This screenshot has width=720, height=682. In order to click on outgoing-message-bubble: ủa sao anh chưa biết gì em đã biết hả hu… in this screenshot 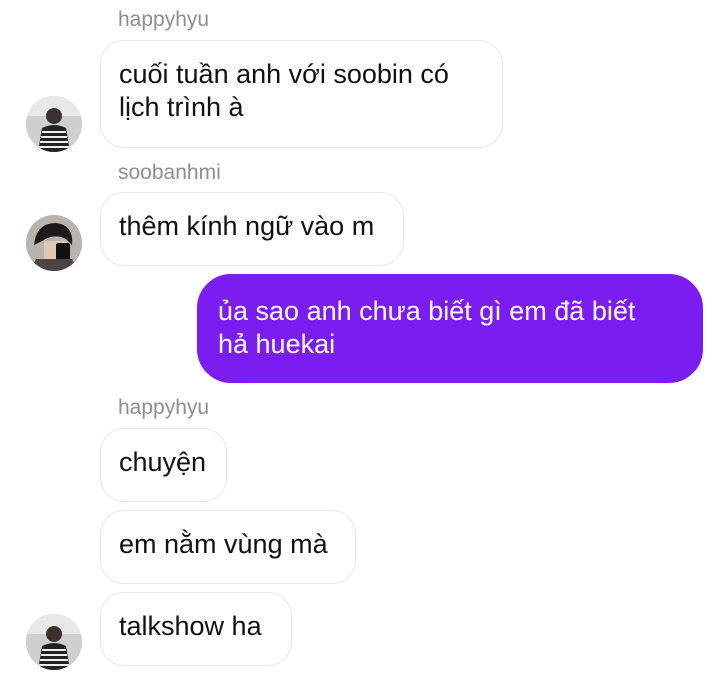, I will do `click(450, 328)`.